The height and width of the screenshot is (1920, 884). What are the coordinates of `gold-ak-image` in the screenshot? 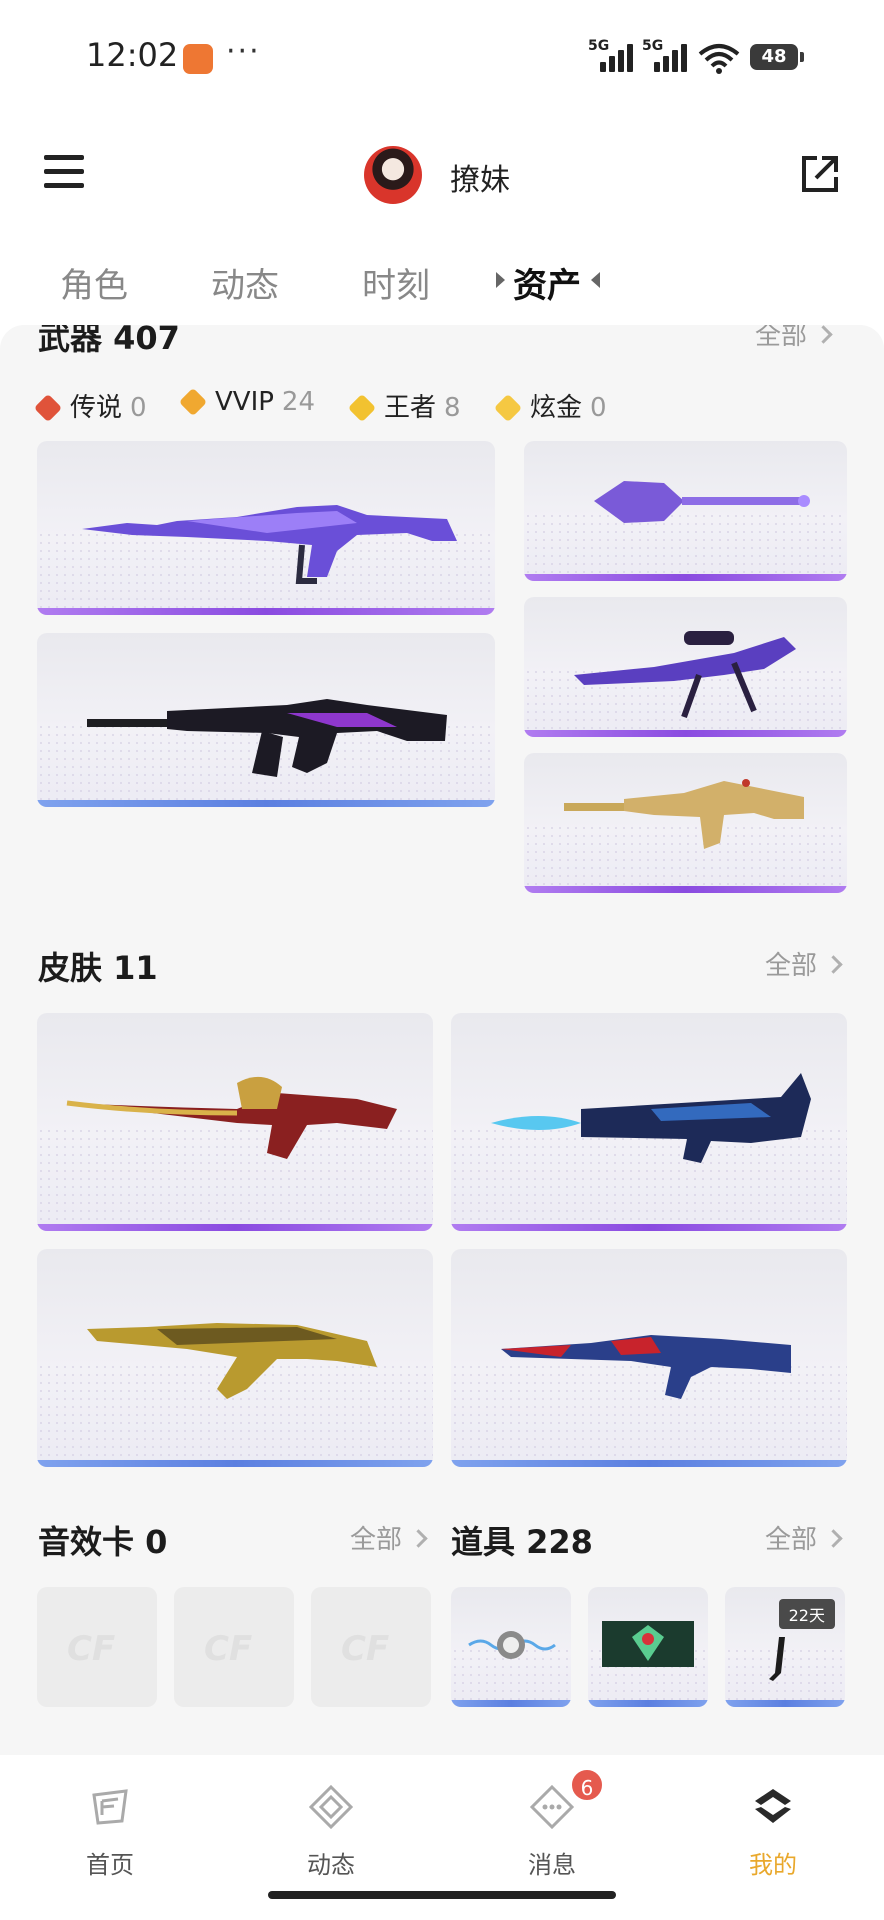 It's located at (232, 1361).